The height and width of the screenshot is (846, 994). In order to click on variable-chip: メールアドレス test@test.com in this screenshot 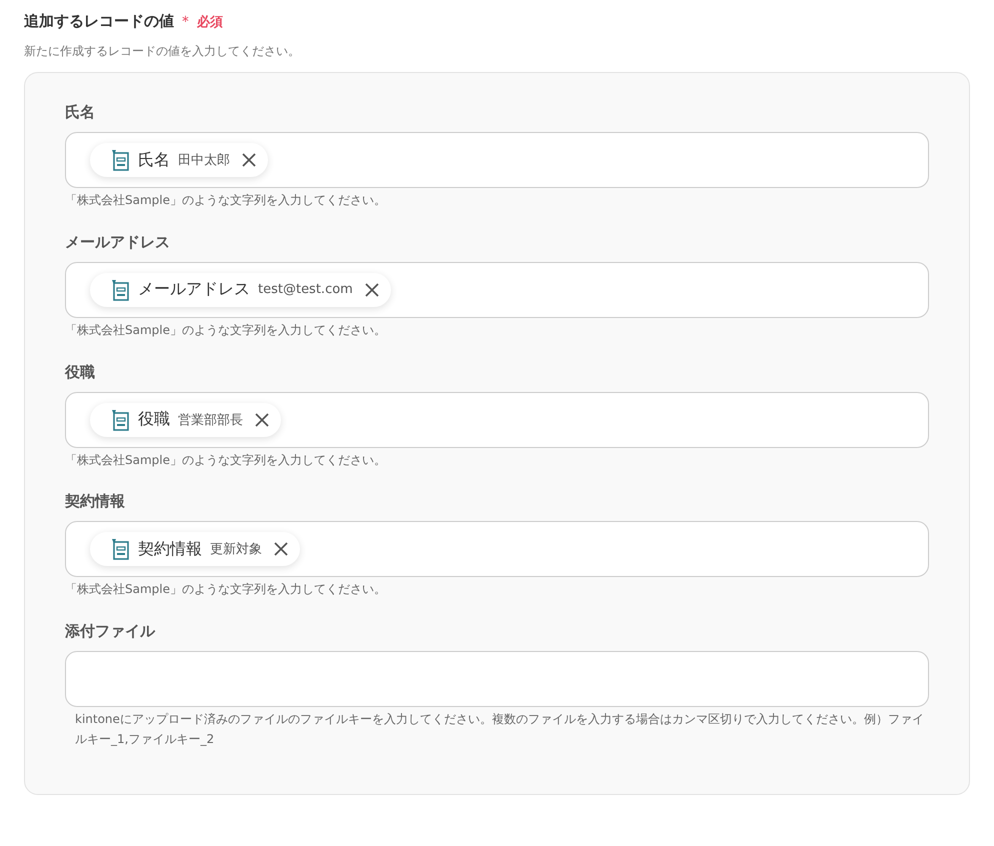, I will do `click(240, 289)`.